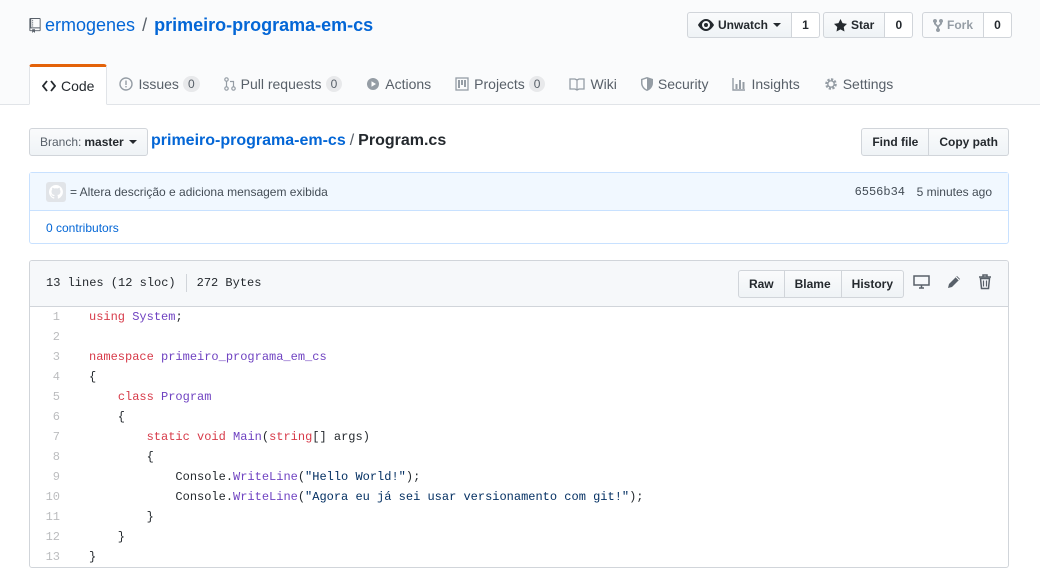  What do you see at coordinates (675, 84) in the screenshot?
I see `tab-security: Security` at bounding box center [675, 84].